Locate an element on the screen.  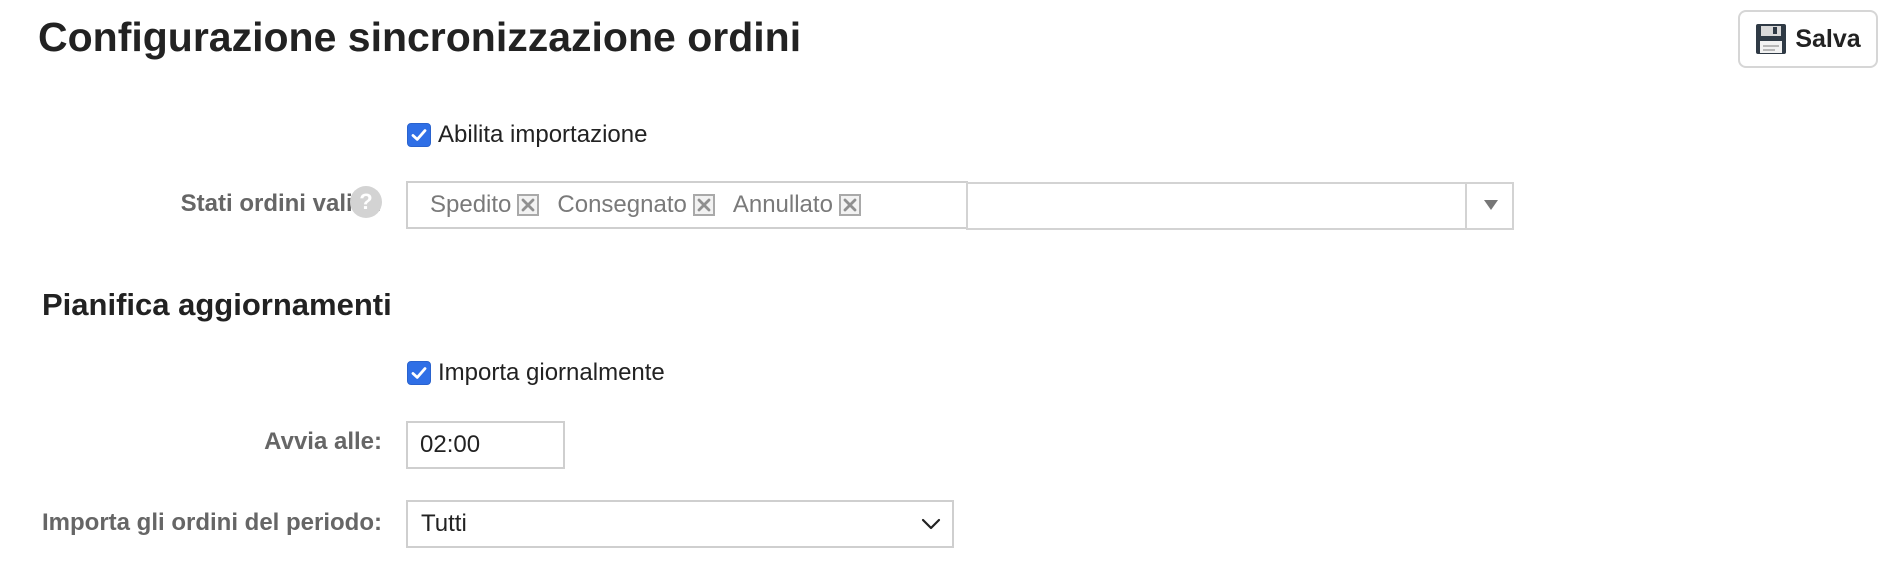
daily-import-row: Importa giornalmente is located at coordinates (536, 373).